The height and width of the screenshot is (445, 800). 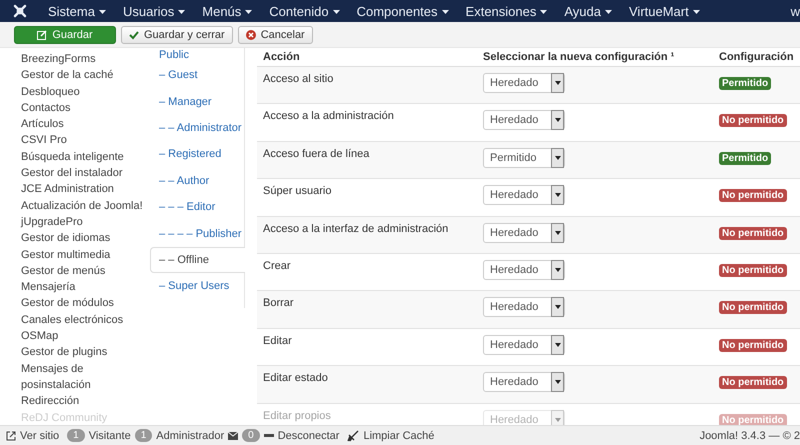 What do you see at coordinates (353, 436) in the screenshot?
I see `broom-icon` at bounding box center [353, 436].